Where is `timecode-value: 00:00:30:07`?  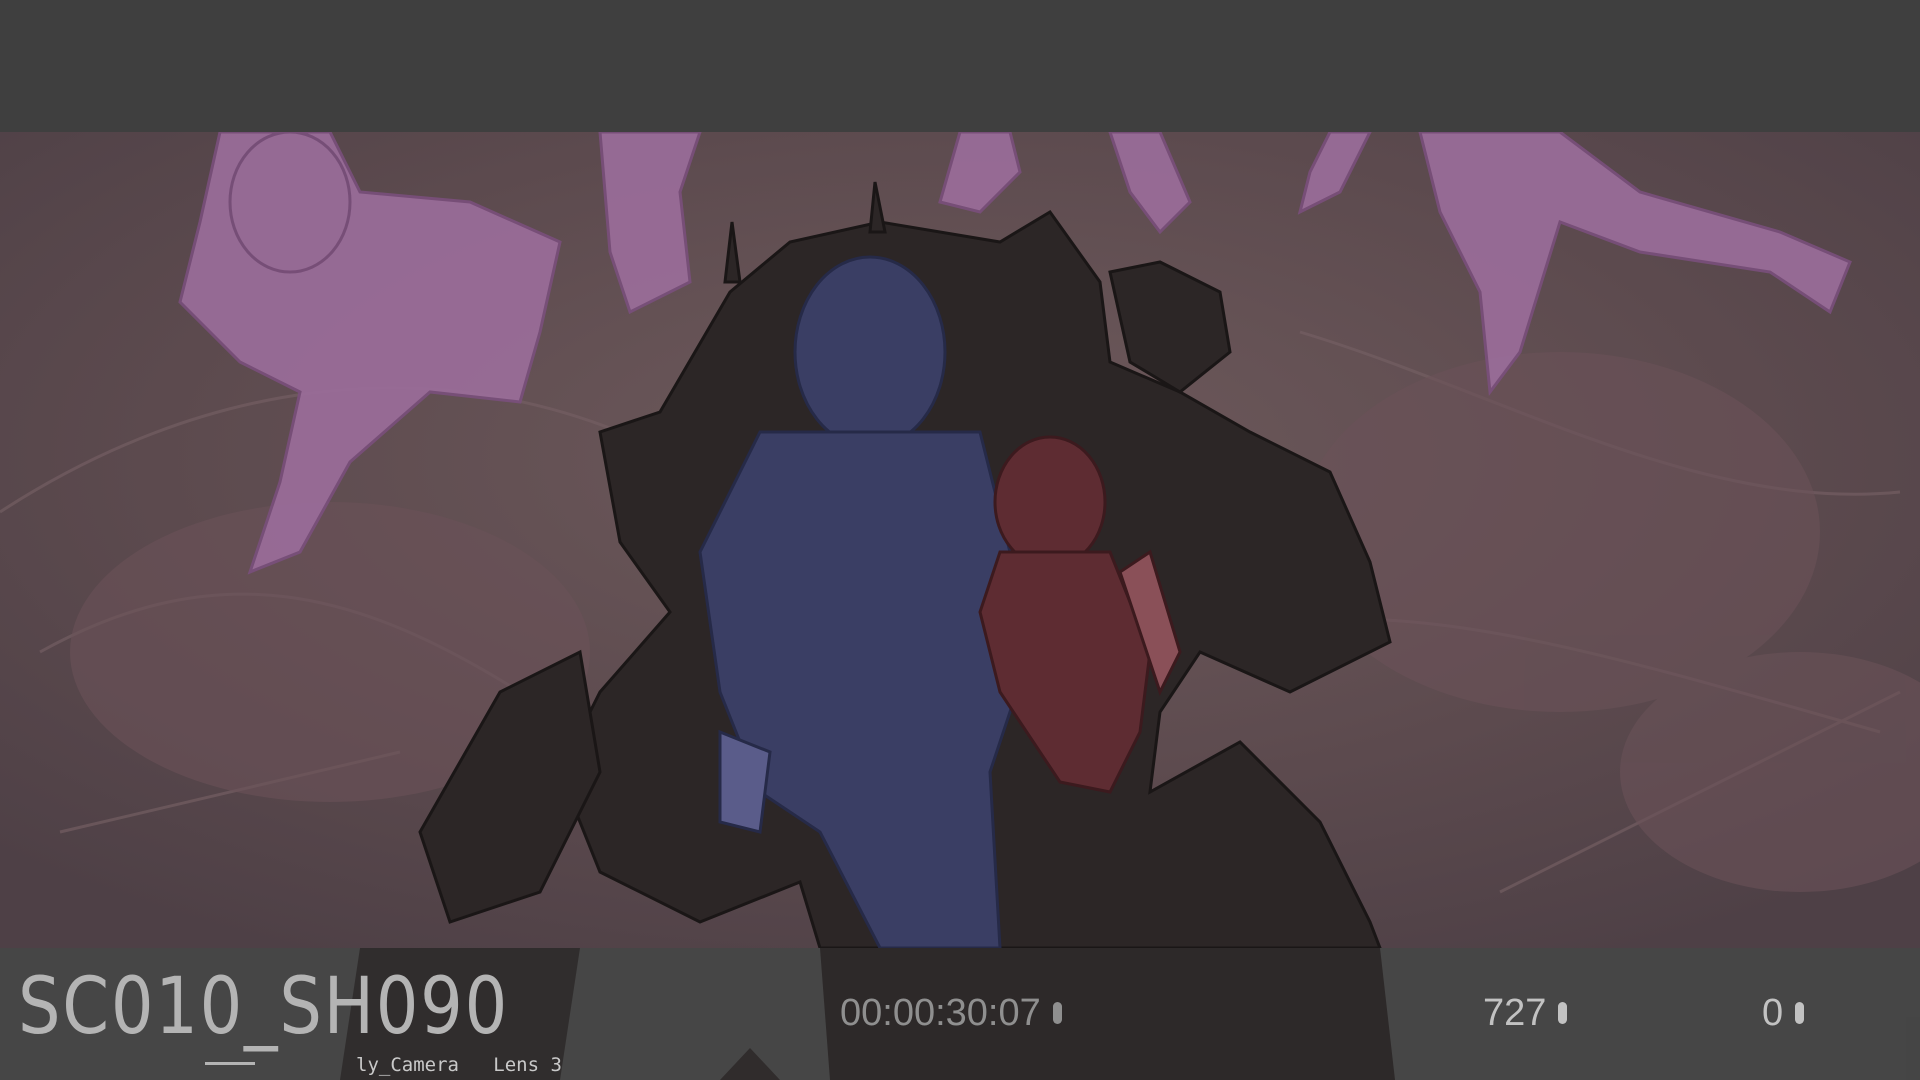 timecode-value: 00:00:30:07 is located at coordinates (940, 1013).